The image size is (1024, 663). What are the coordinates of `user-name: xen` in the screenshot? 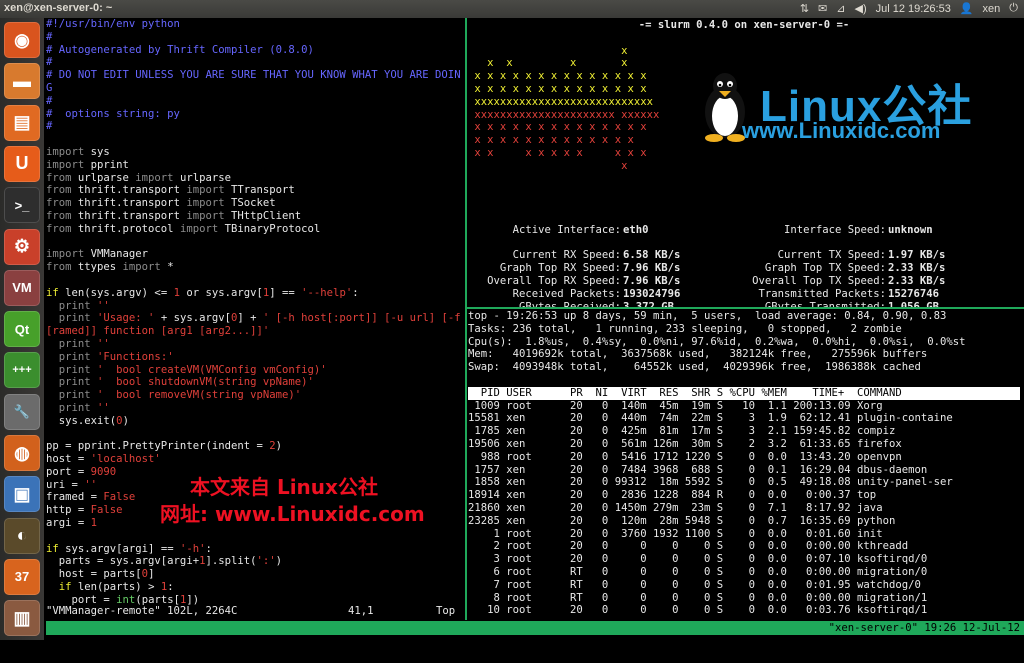 It's located at (992, 9).